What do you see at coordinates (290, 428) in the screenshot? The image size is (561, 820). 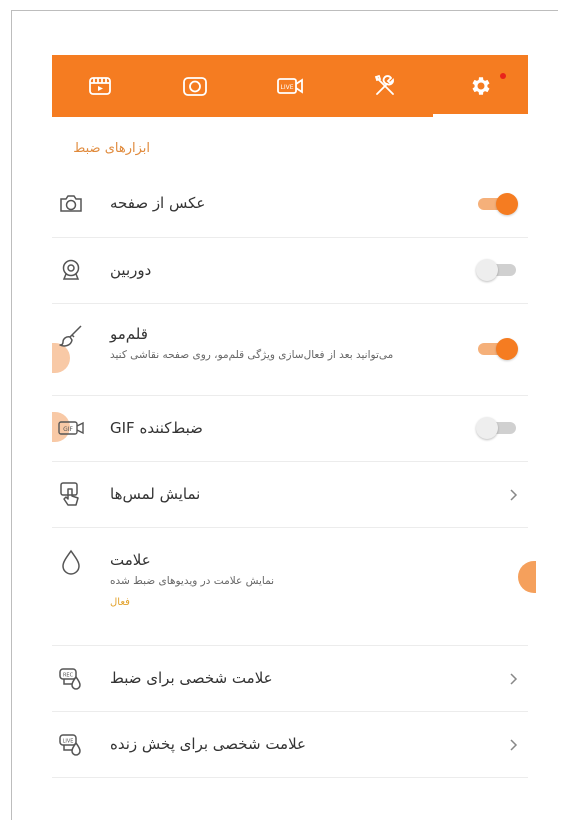 I see `row-gif: GIF ضبط‌کننده GIF` at bounding box center [290, 428].